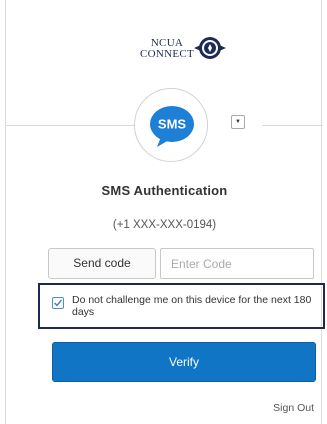 The image size is (327, 424). I want to click on factor-dropdown-button: ▼, so click(238, 122).